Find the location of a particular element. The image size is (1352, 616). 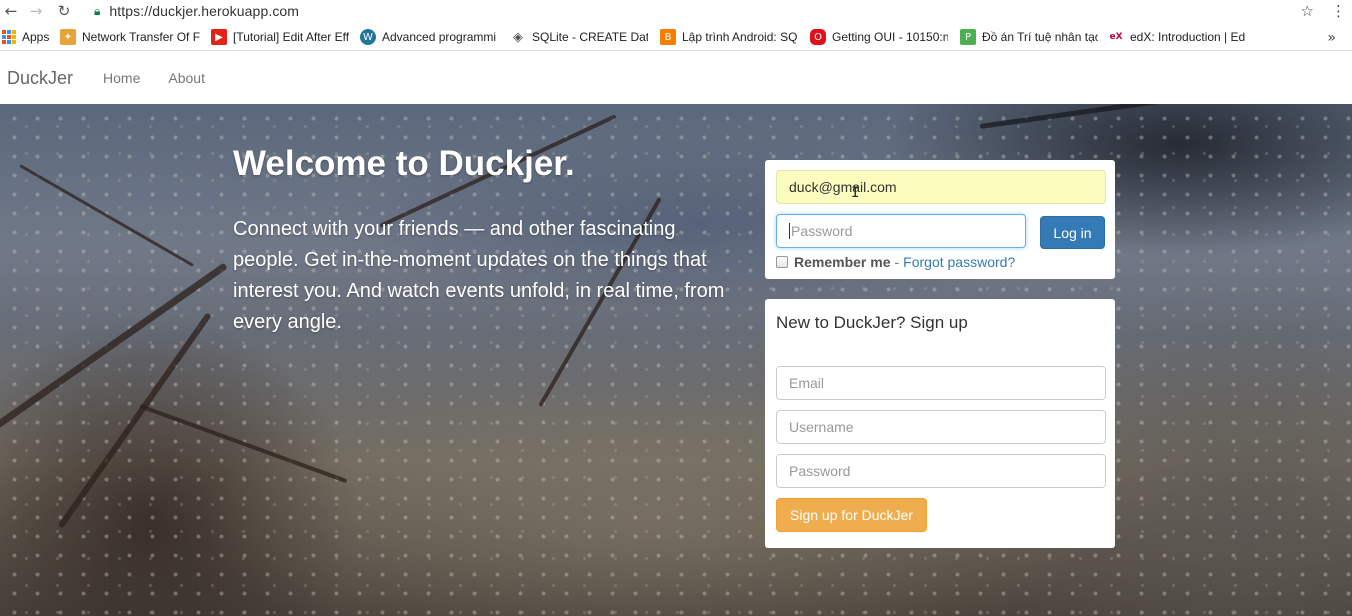

bookmark-star-icon: ☆ is located at coordinates (1307, 11).